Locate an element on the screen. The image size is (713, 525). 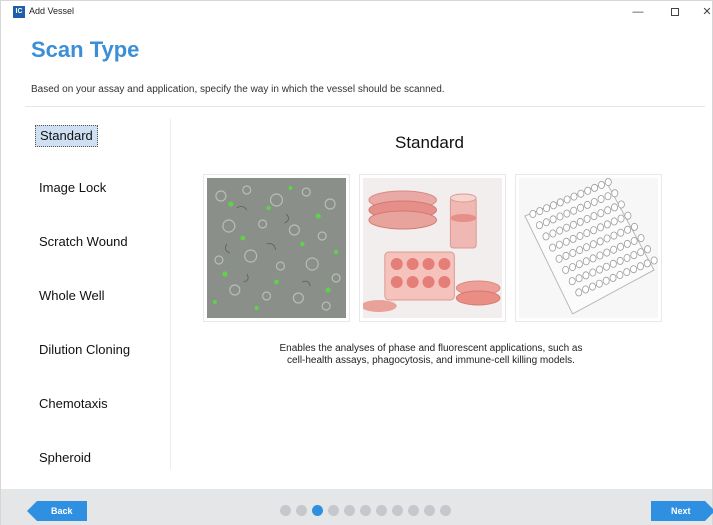
page-indicator is located at coordinates (365, 510).